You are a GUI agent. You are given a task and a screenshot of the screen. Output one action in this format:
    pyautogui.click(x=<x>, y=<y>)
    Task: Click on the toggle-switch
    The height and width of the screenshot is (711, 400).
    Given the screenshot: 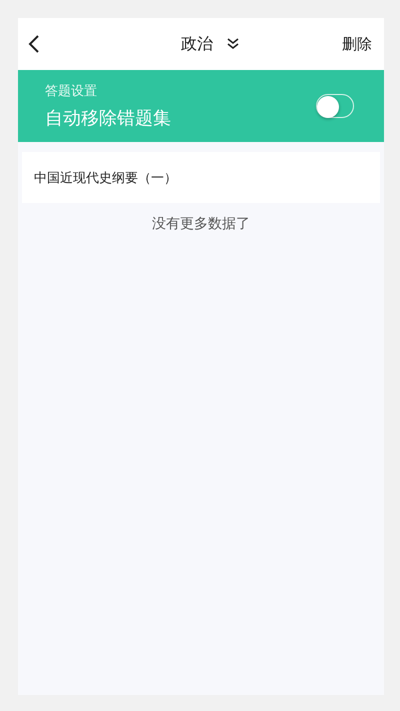 What is the action you would take?
    pyautogui.click(x=335, y=106)
    